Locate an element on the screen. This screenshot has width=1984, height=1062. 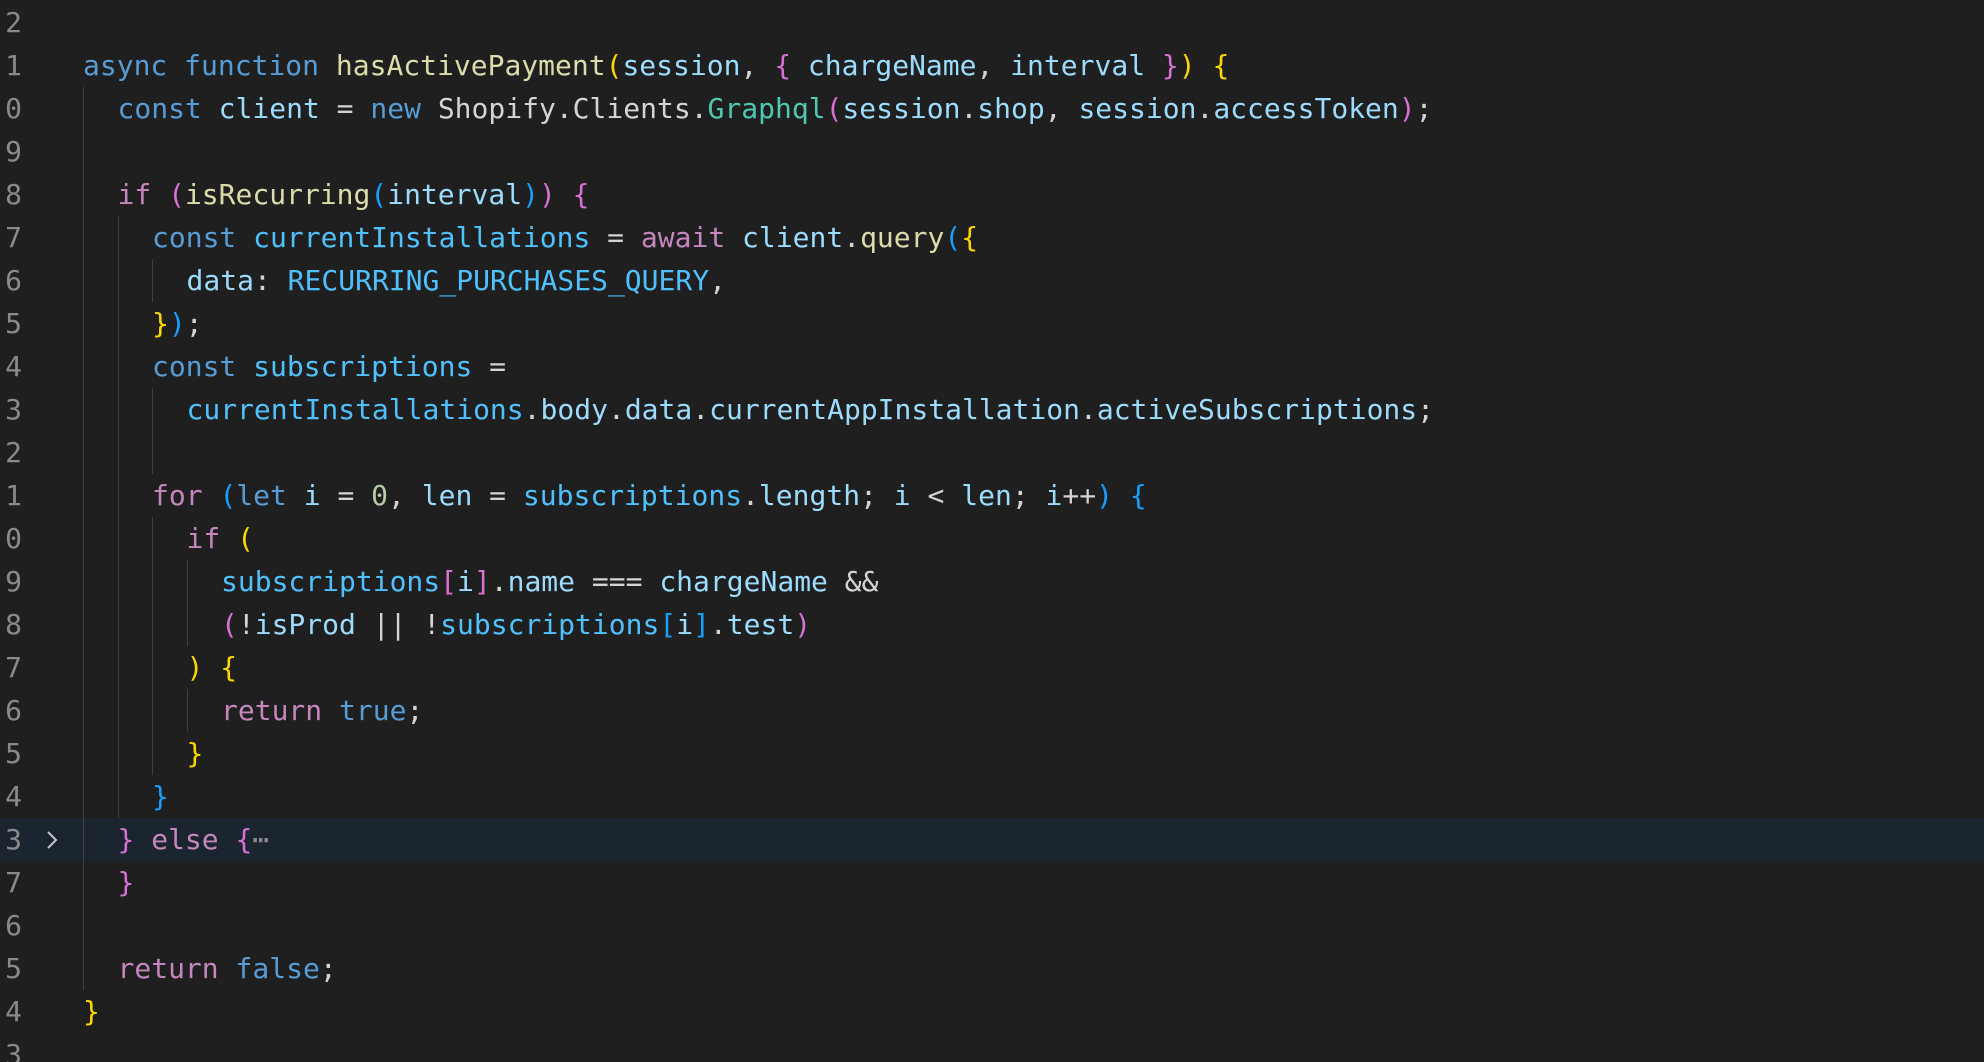
code-token: i is located at coordinates (1054, 495).